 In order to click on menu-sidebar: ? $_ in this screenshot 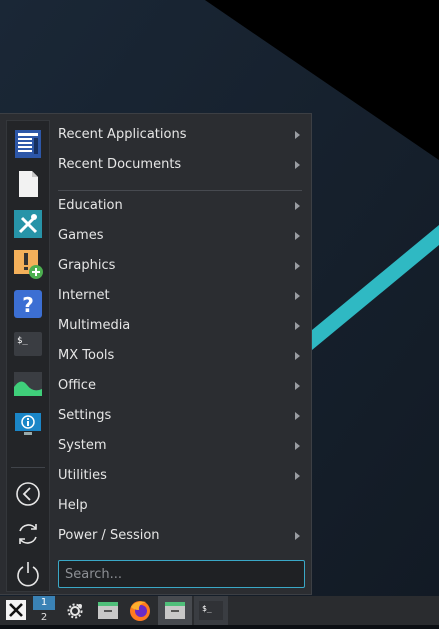, I will do `click(28, 356)`.